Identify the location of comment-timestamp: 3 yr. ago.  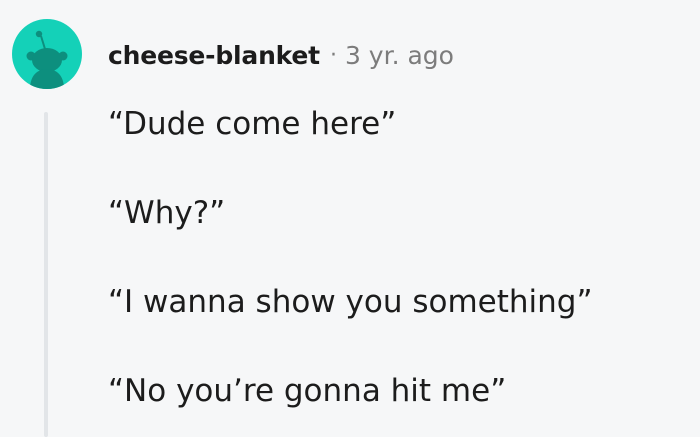
(399, 56).